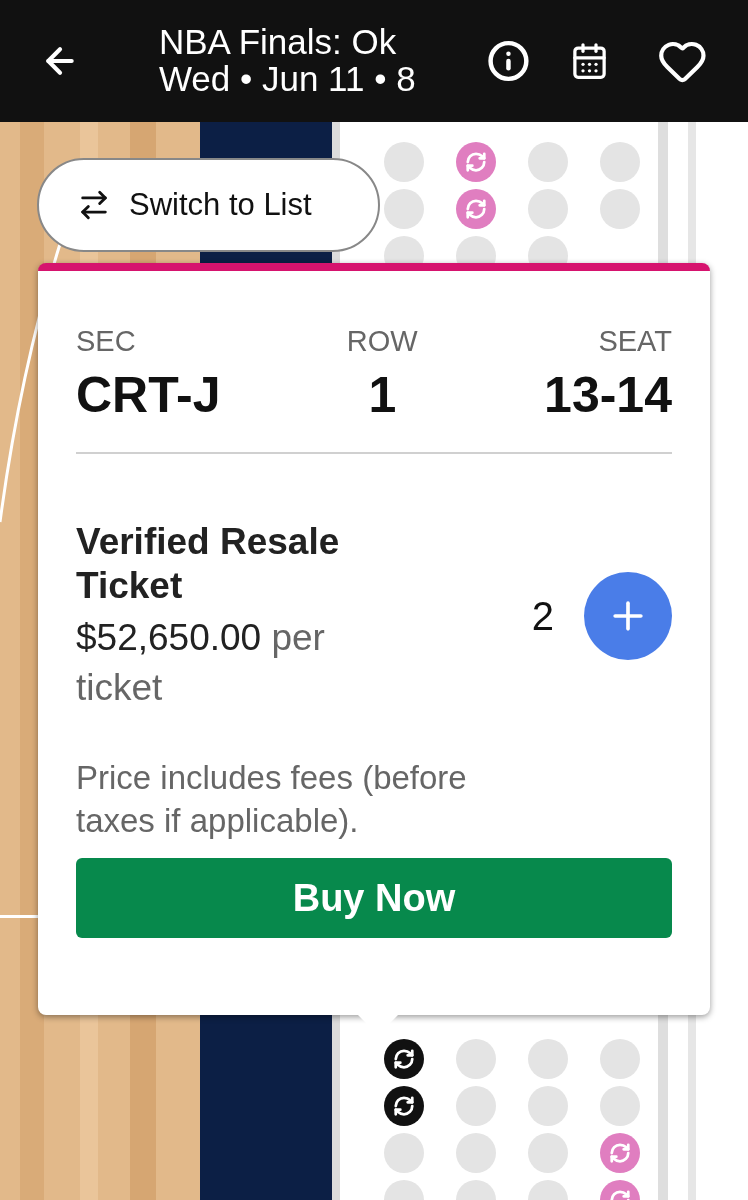  What do you see at coordinates (106, 341) in the screenshot?
I see `column-label: SEC` at bounding box center [106, 341].